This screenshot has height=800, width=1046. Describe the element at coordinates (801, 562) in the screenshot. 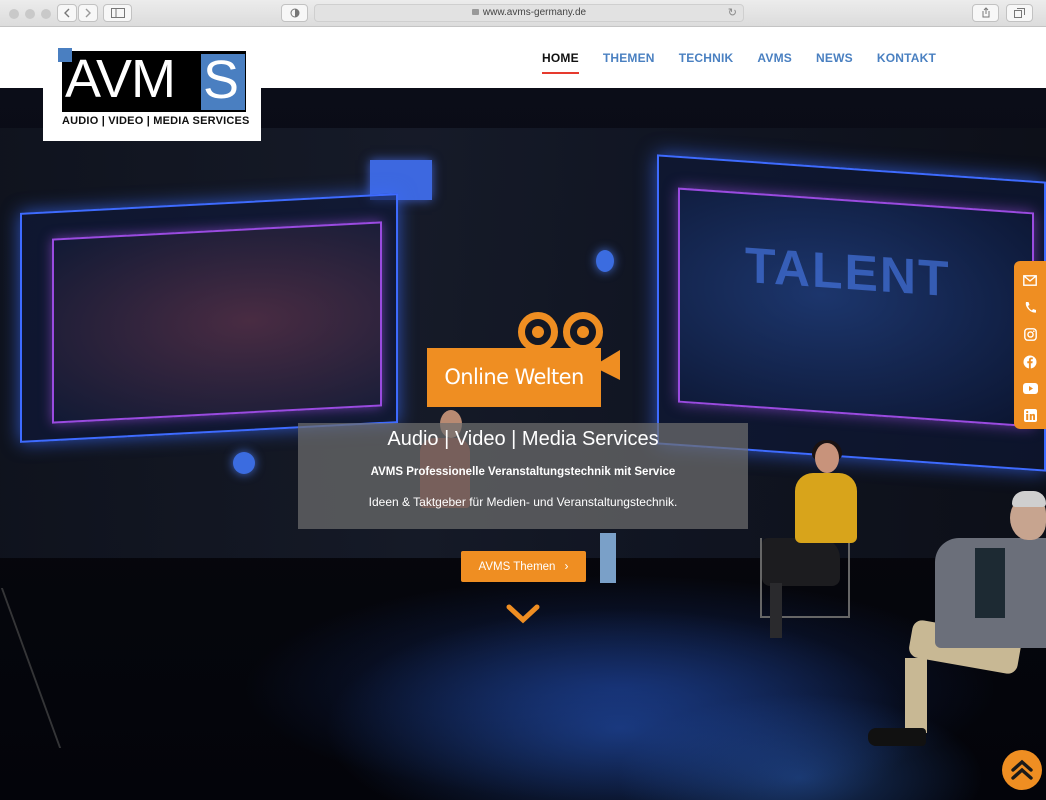

I see `person-skirt` at that location.